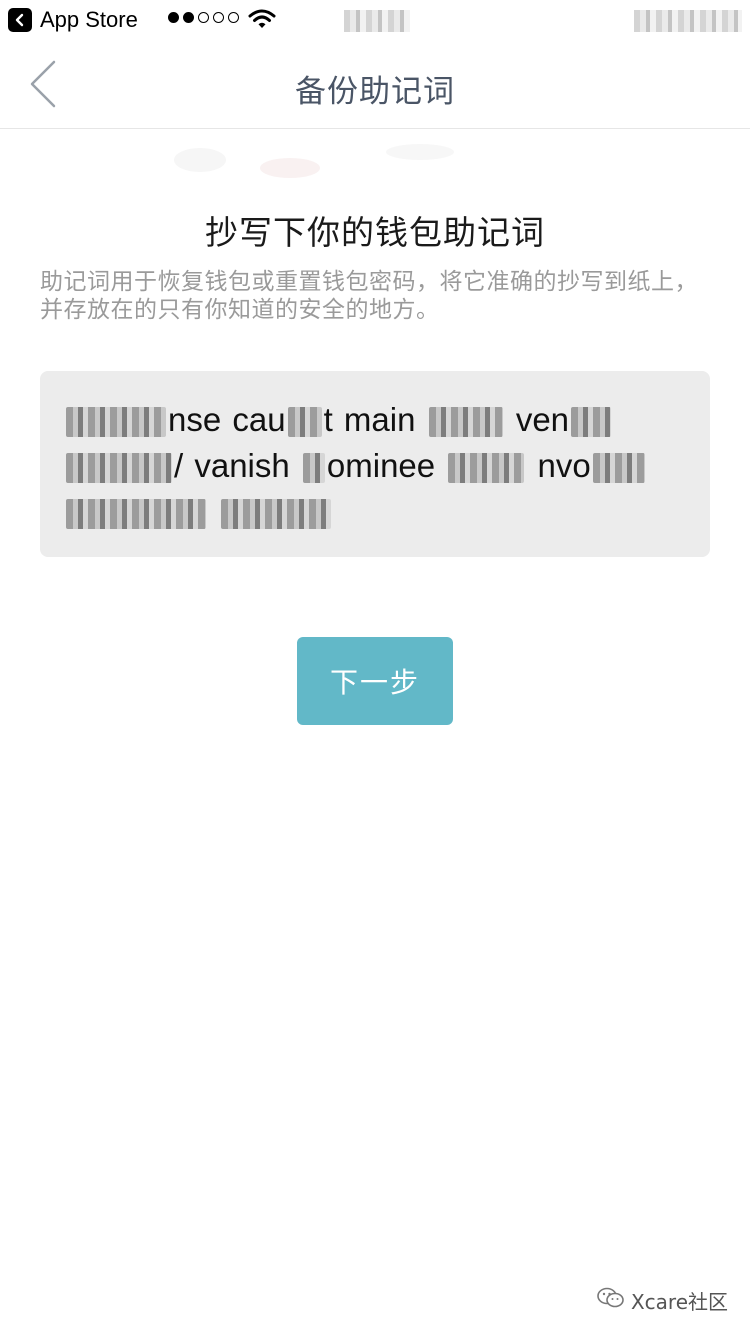 The height and width of the screenshot is (1334, 750). I want to click on redacted-time, so click(377, 21).